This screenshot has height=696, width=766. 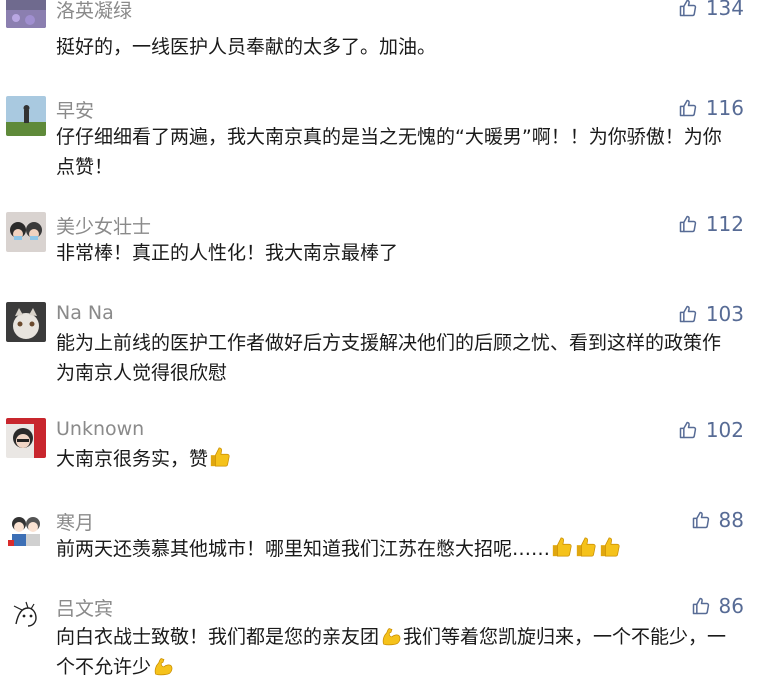 I want to click on comment-item: 美少女壮士 112 非常棒！真正的人性化！我大南京最棒了, so click(x=383, y=245).